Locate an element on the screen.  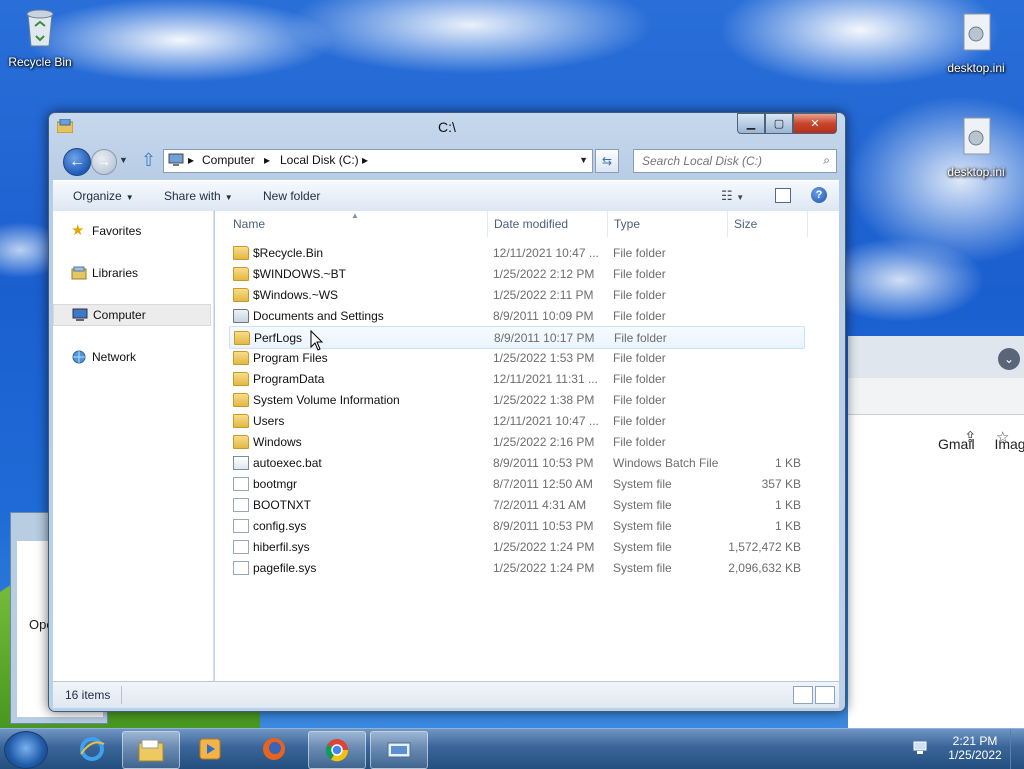
taskbar-internet-explorer is located at coordinates (92, 749).